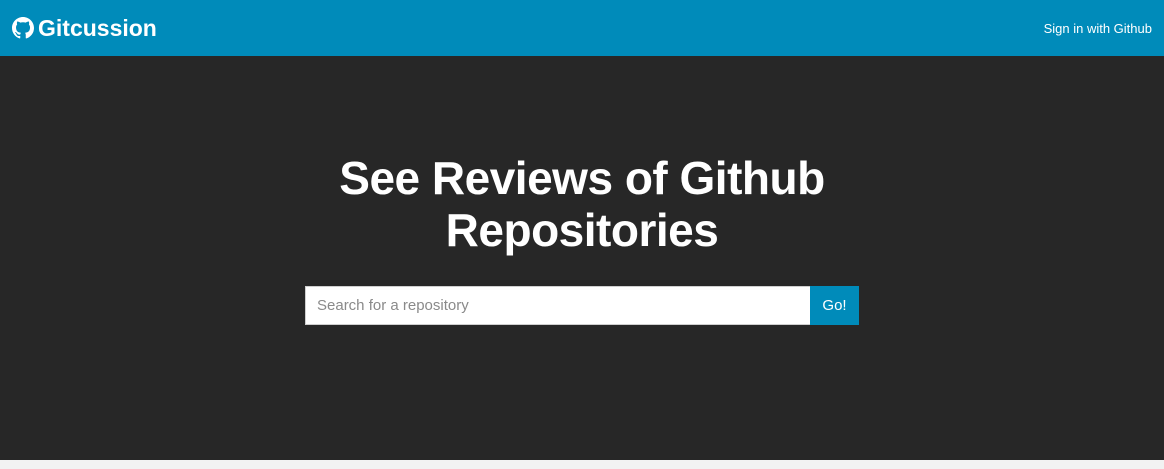 The height and width of the screenshot is (469, 1164). I want to click on search-form: Go!, so click(582, 305).